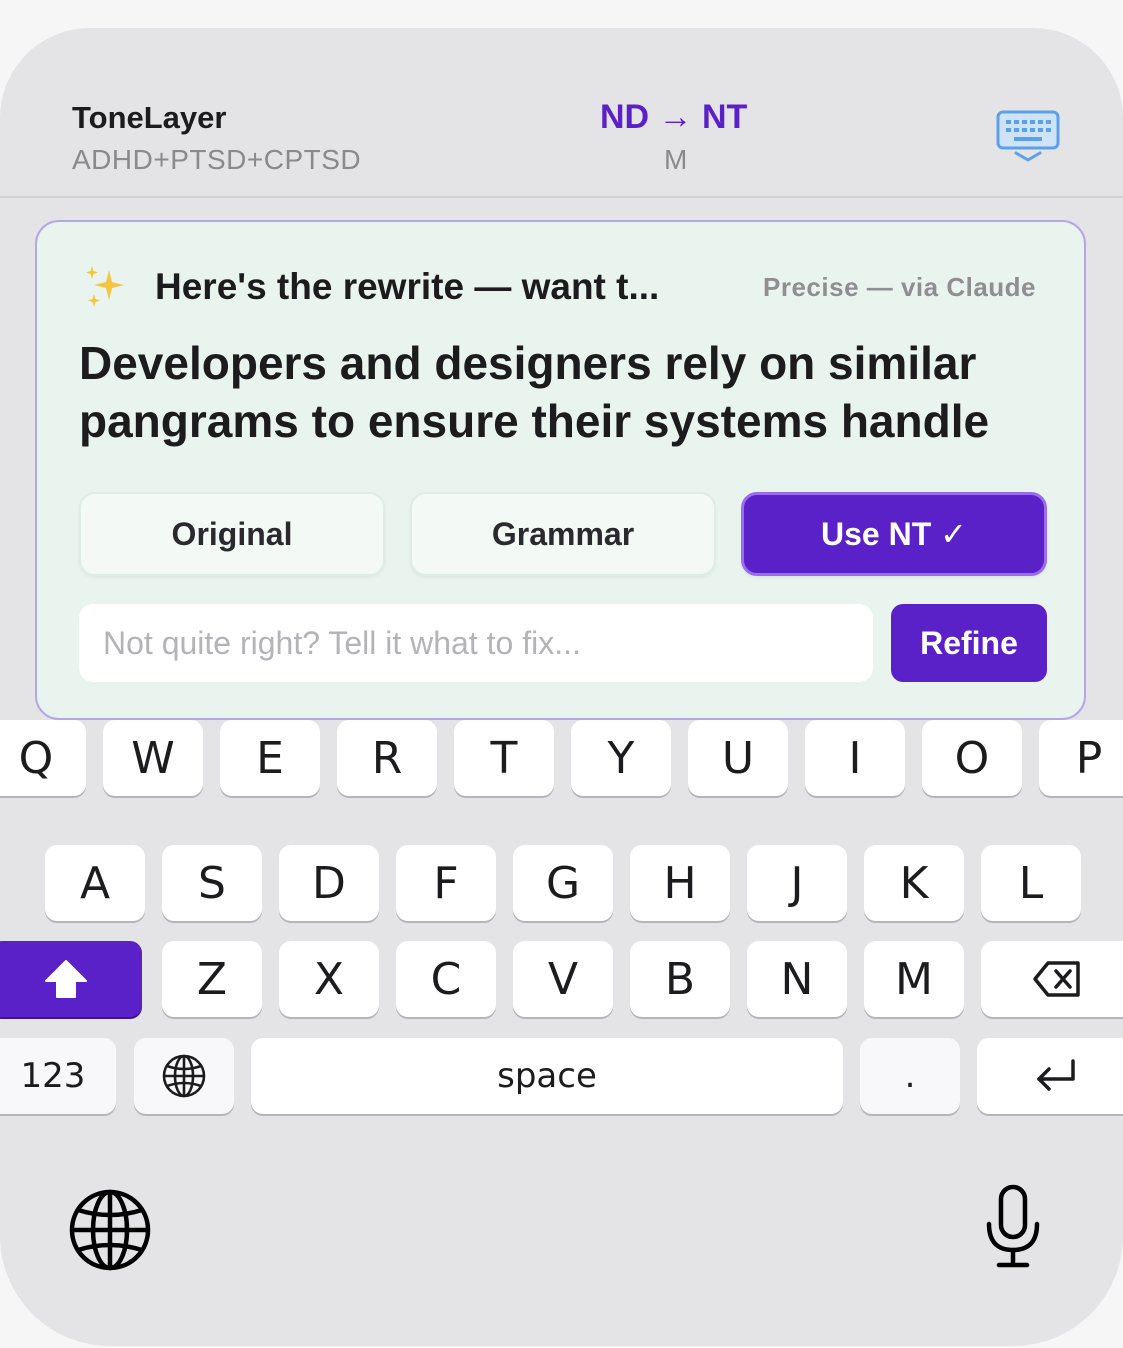 The width and height of the screenshot is (1123, 1348). What do you see at coordinates (232, 534) in the screenshot?
I see `original-button: Original` at bounding box center [232, 534].